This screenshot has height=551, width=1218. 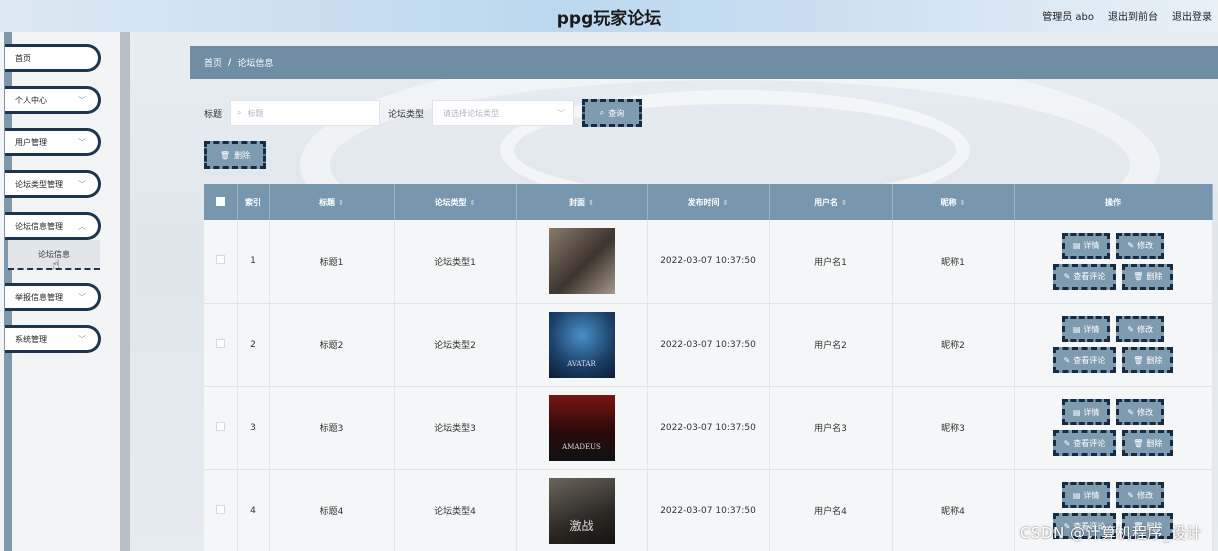 I want to click on cover-caption: 激战, so click(x=581, y=525).